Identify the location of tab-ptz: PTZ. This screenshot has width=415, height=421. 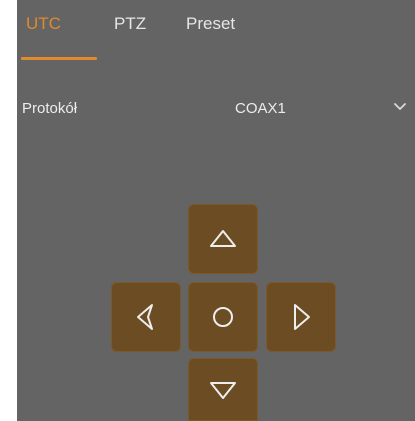
(130, 24).